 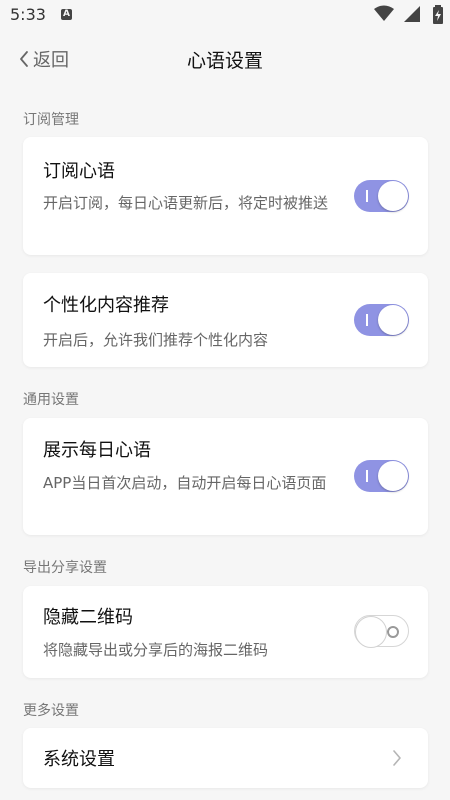 I want to click on setting-title: 订阅心语, so click(x=79, y=171).